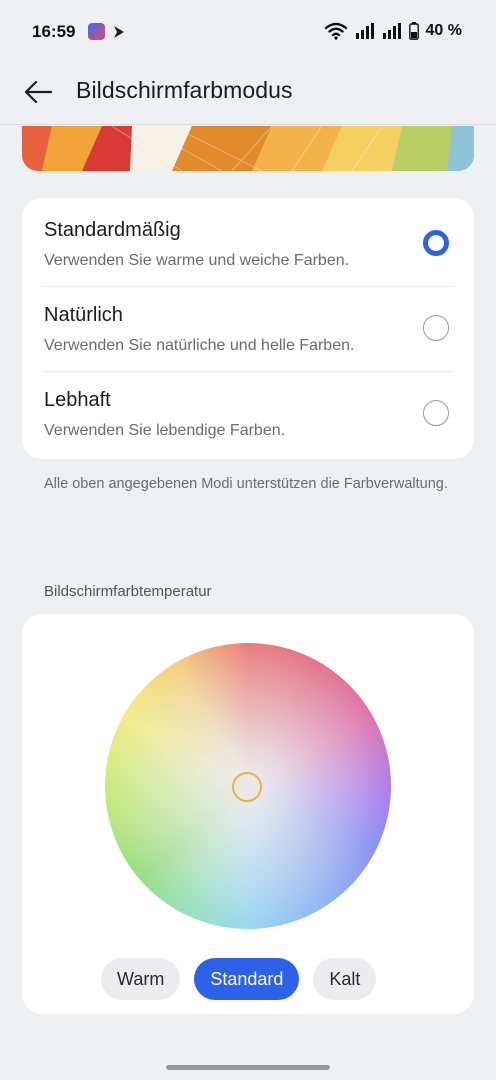  What do you see at coordinates (248, 32) in the screenshot?
I see `status-bar: 16:59 40 %` at bounding box center [248, 32].